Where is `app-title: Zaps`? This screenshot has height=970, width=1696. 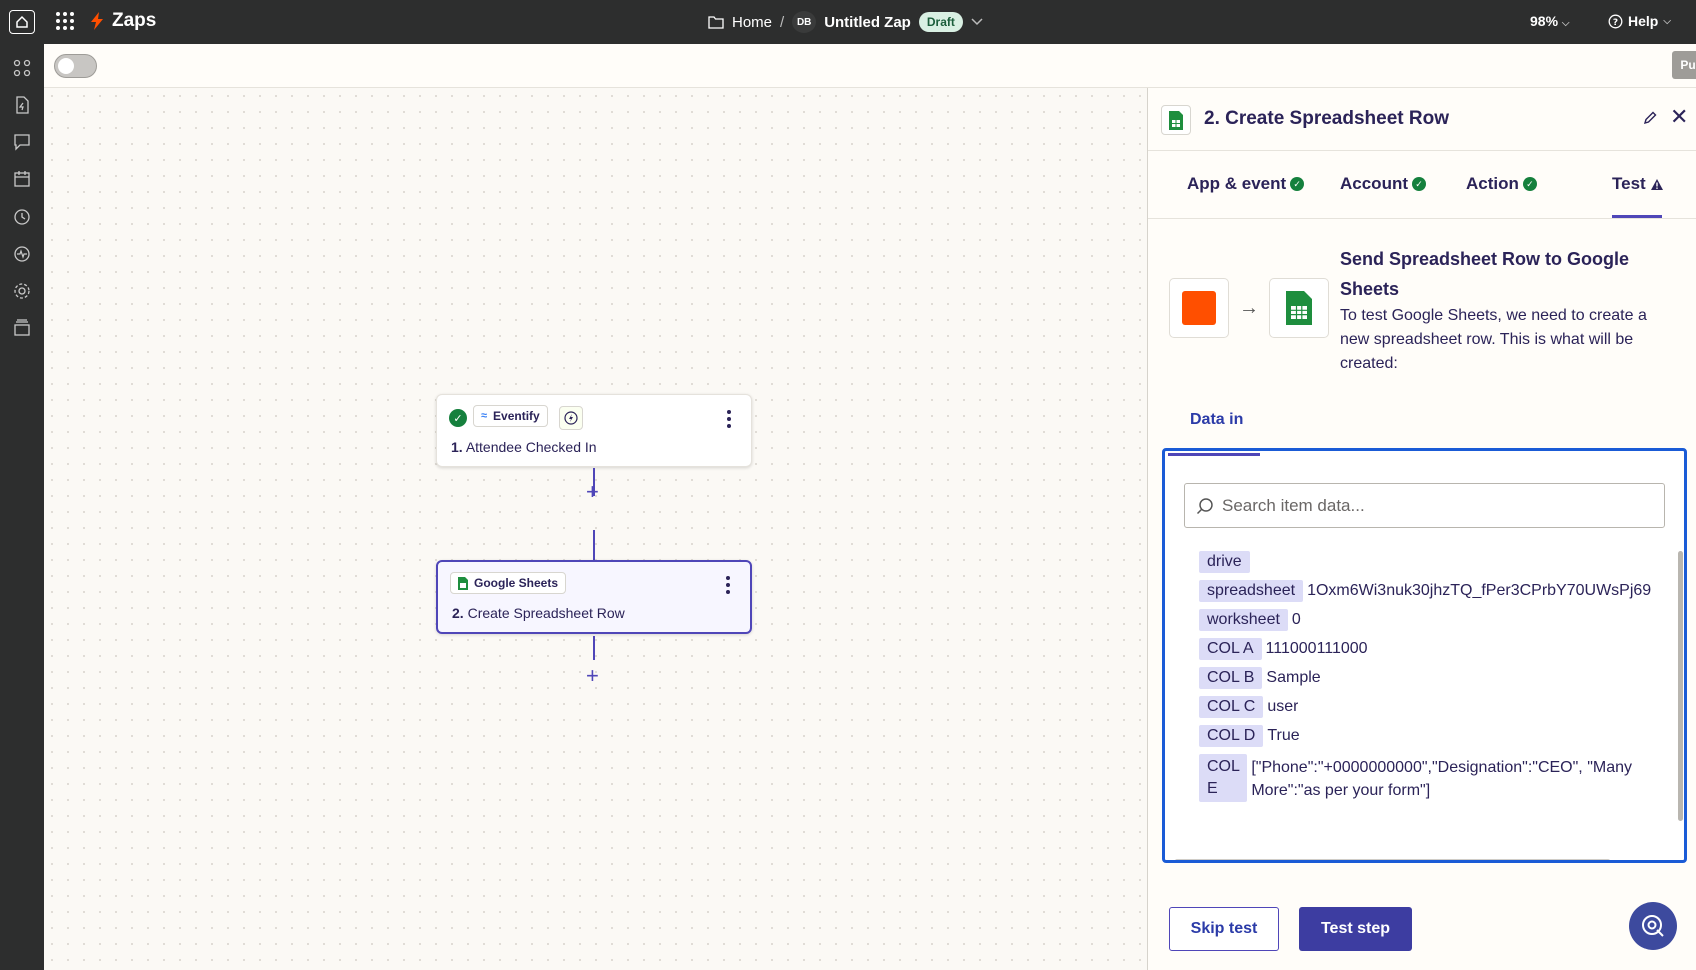
app-title: Zaps is located at coordinates (123, 21).